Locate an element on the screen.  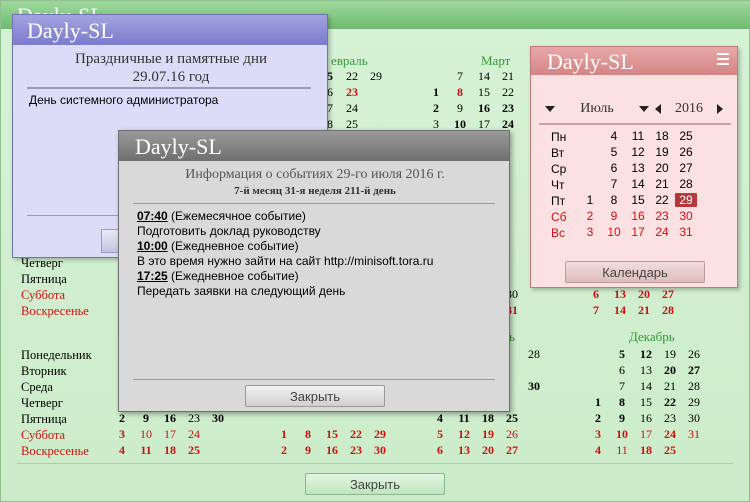
weekday-wednesday: Среда is located at coordinates (37, 387).